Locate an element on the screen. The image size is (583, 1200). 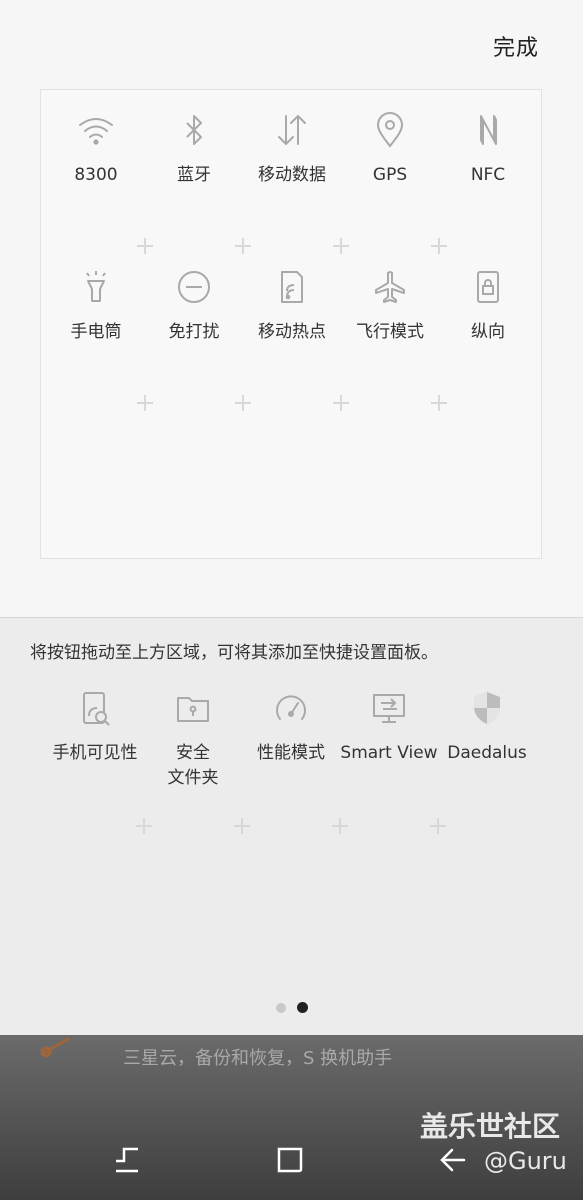
tray-tile-secure-folder: 安全 文件夹 is located at coordinates (193, 739).